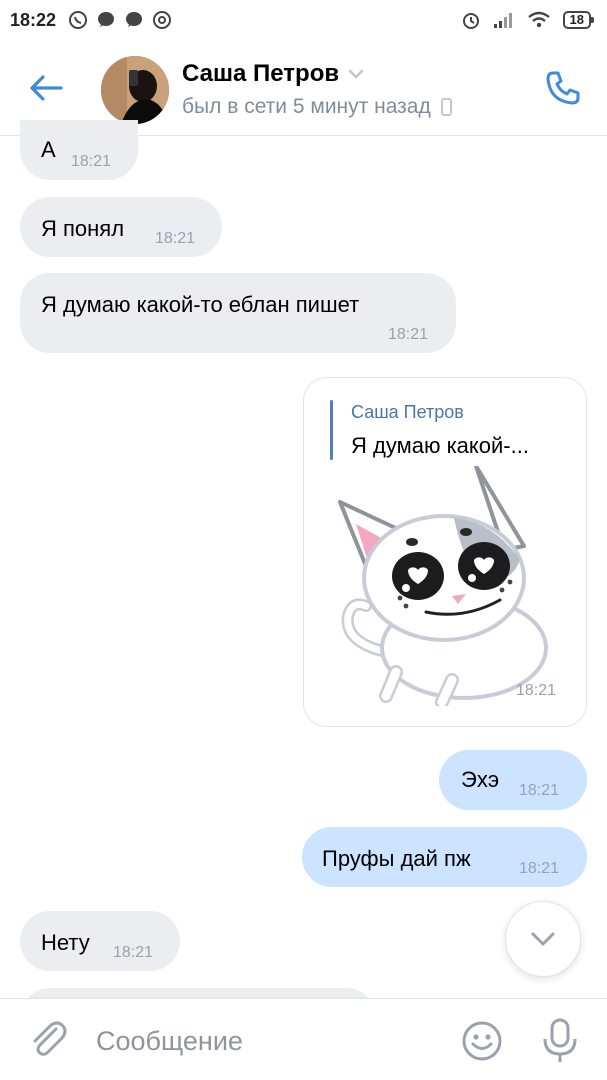 This screenshot has width=607, height=1080. What do you see at coordinates (78, 20) in the screenshot?
I see `whatsapp-icon` at bounding box center [78, 20].